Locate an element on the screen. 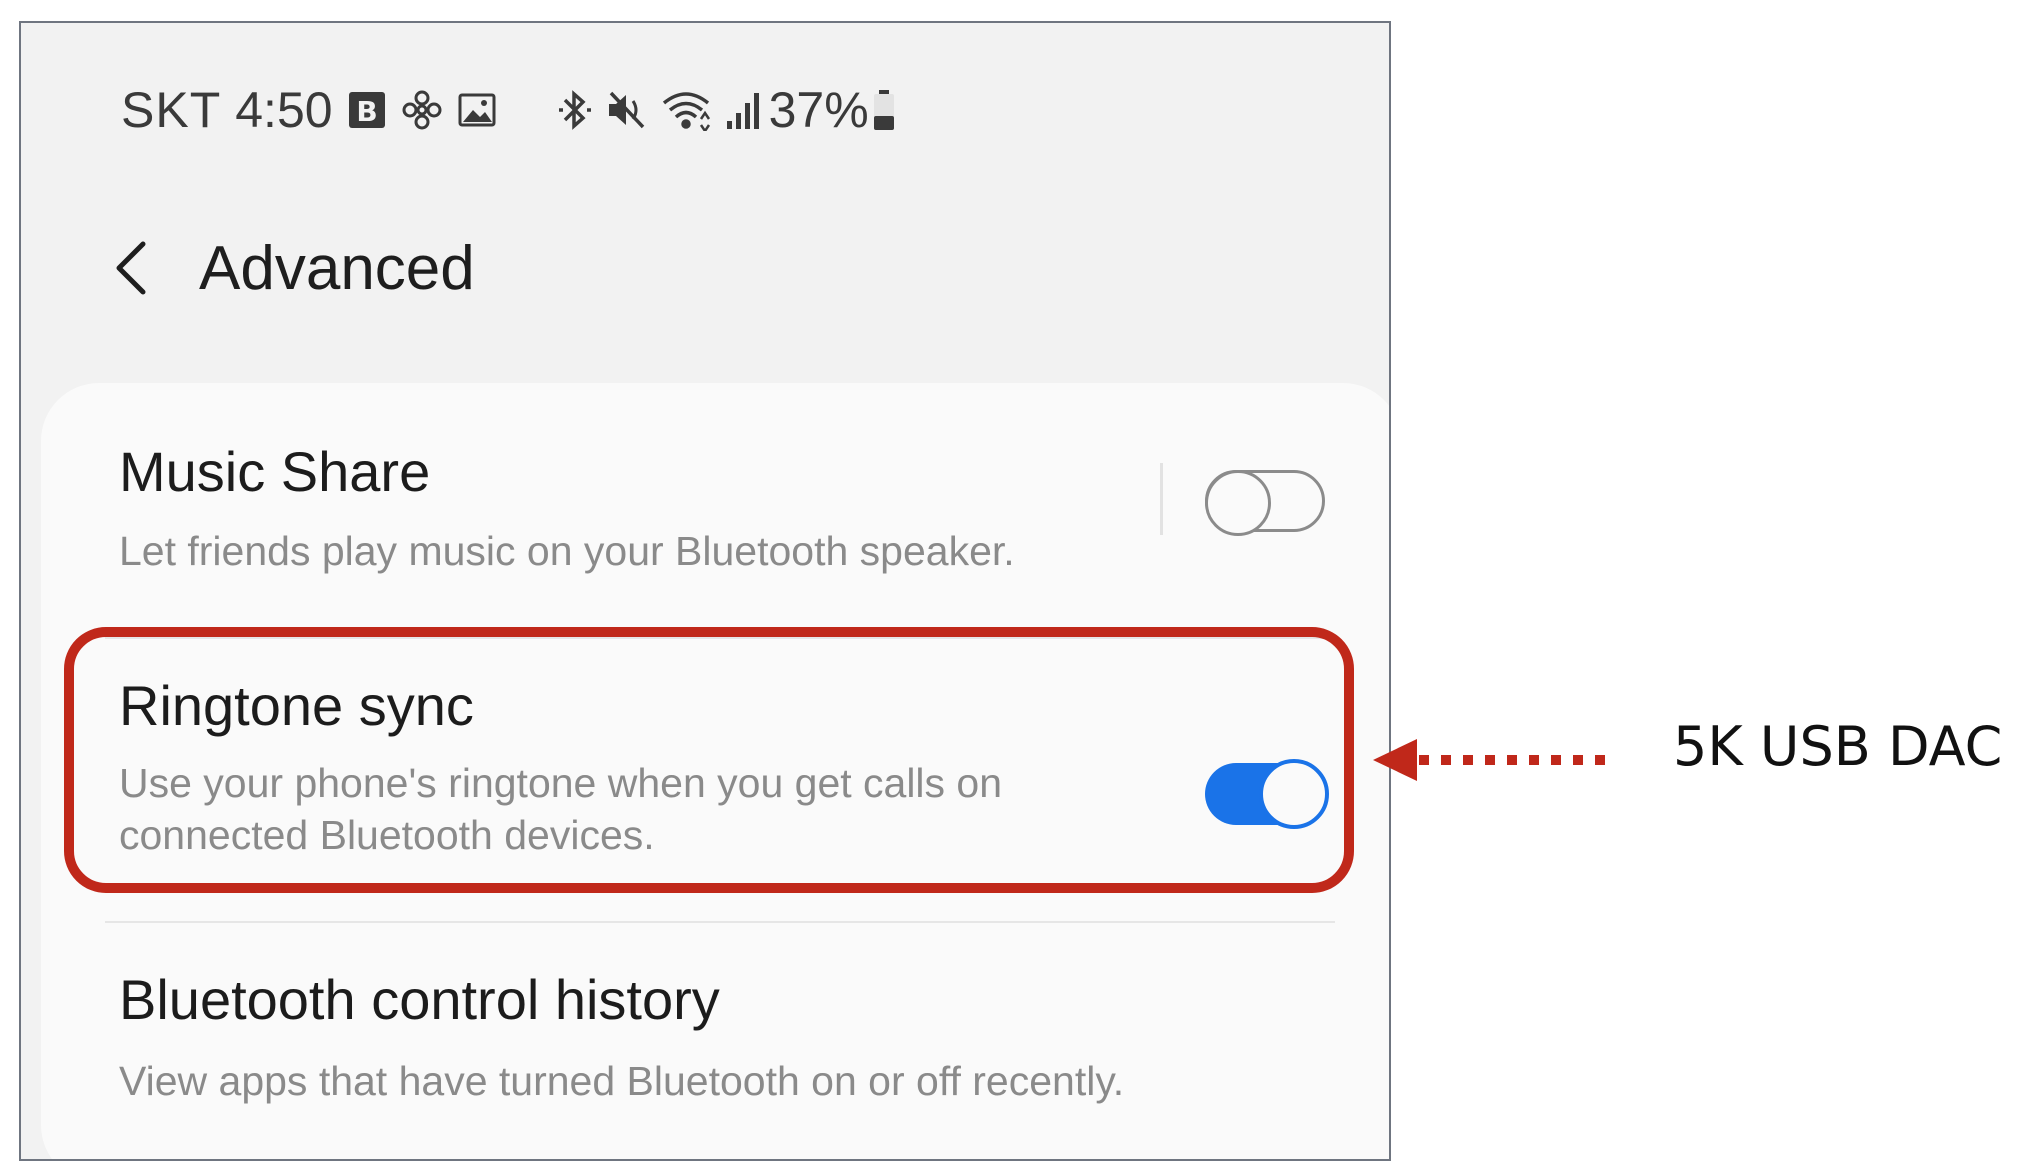 This screenshot has width=2036, height=1161. mute-icon is located at coordinates (627, 110).